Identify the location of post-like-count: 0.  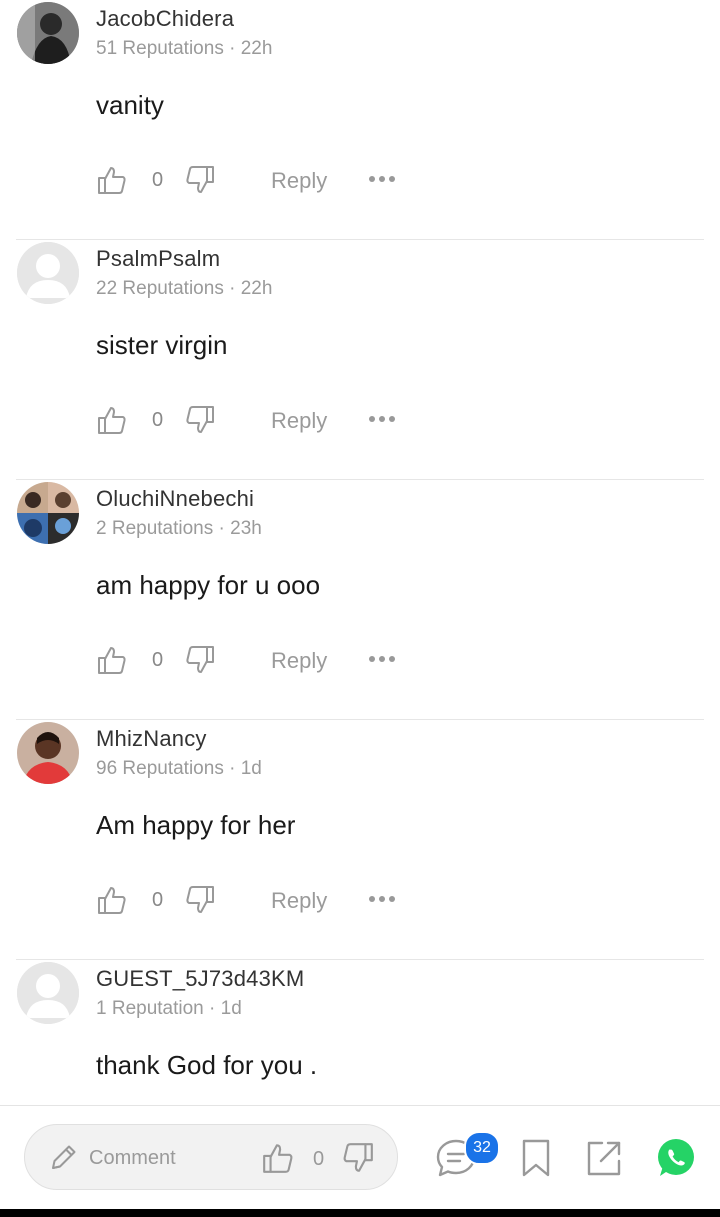
(319, 1159).